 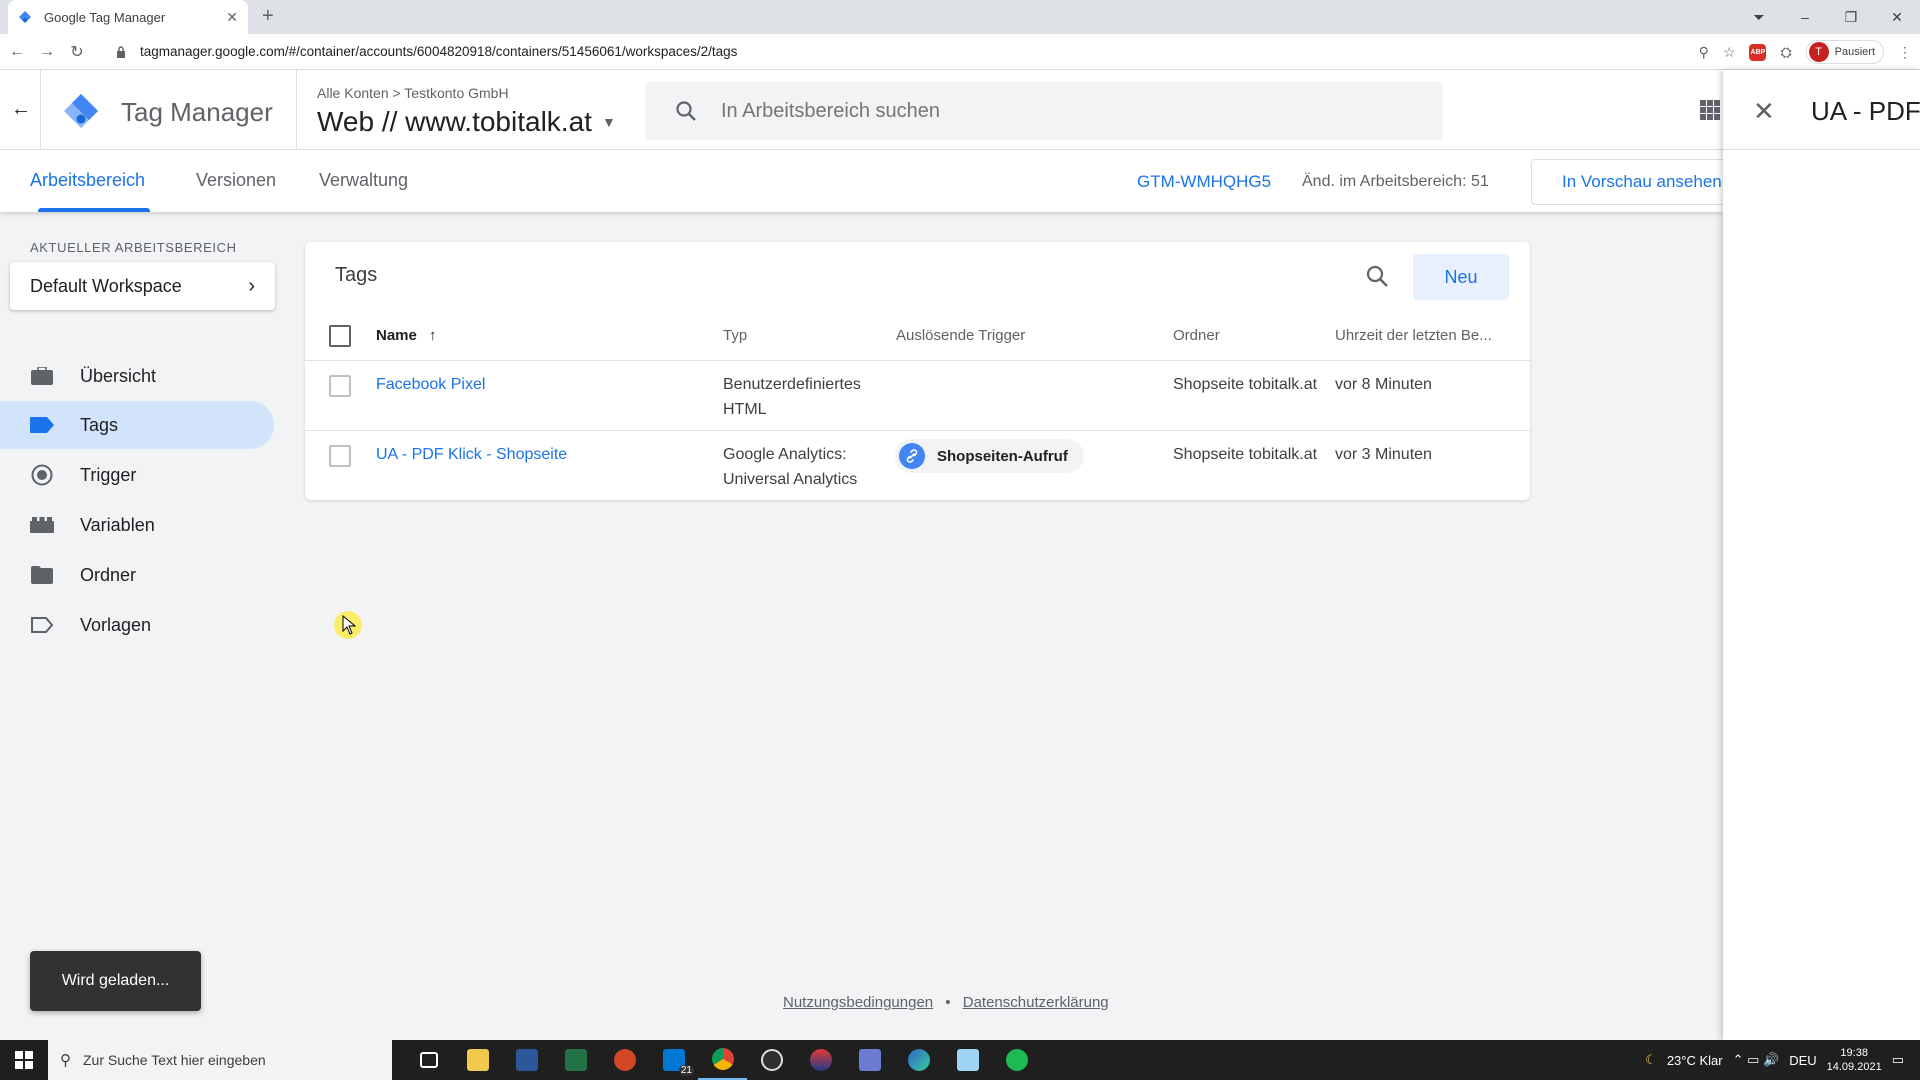 What do you see at coordinates (1021, 111) in the screenshot?
I see `search-input` at bounding box center [1021, 111].